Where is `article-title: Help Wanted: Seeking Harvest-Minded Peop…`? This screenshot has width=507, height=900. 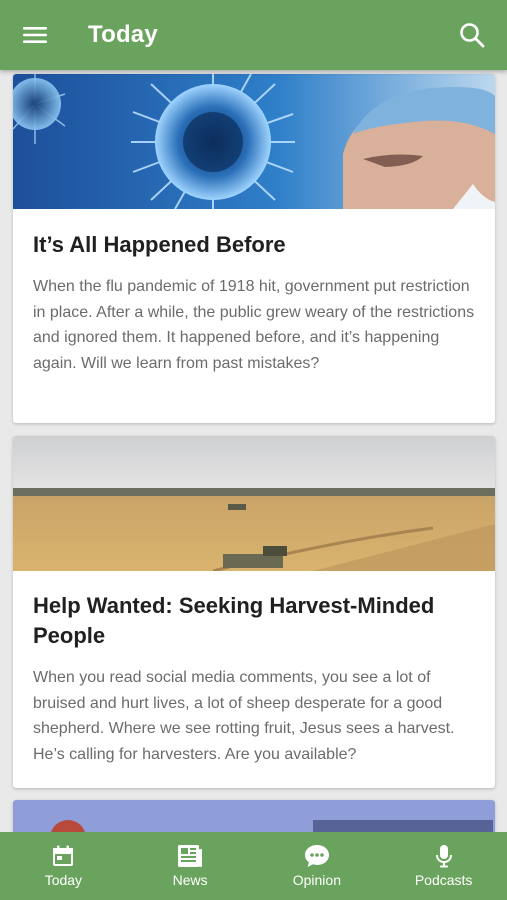
article-title: Help Wanted: Seeking Harvest-Minded Peop… is located at coordinates (254, 621).